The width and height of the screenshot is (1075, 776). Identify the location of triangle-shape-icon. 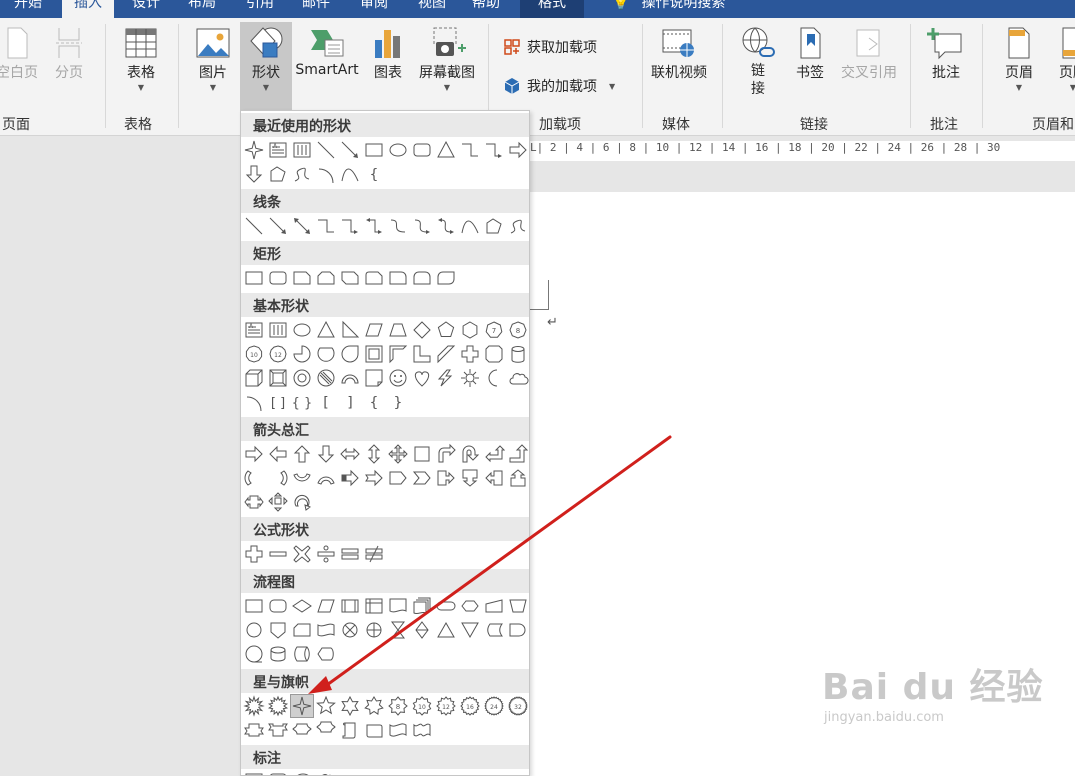
(446, 150).